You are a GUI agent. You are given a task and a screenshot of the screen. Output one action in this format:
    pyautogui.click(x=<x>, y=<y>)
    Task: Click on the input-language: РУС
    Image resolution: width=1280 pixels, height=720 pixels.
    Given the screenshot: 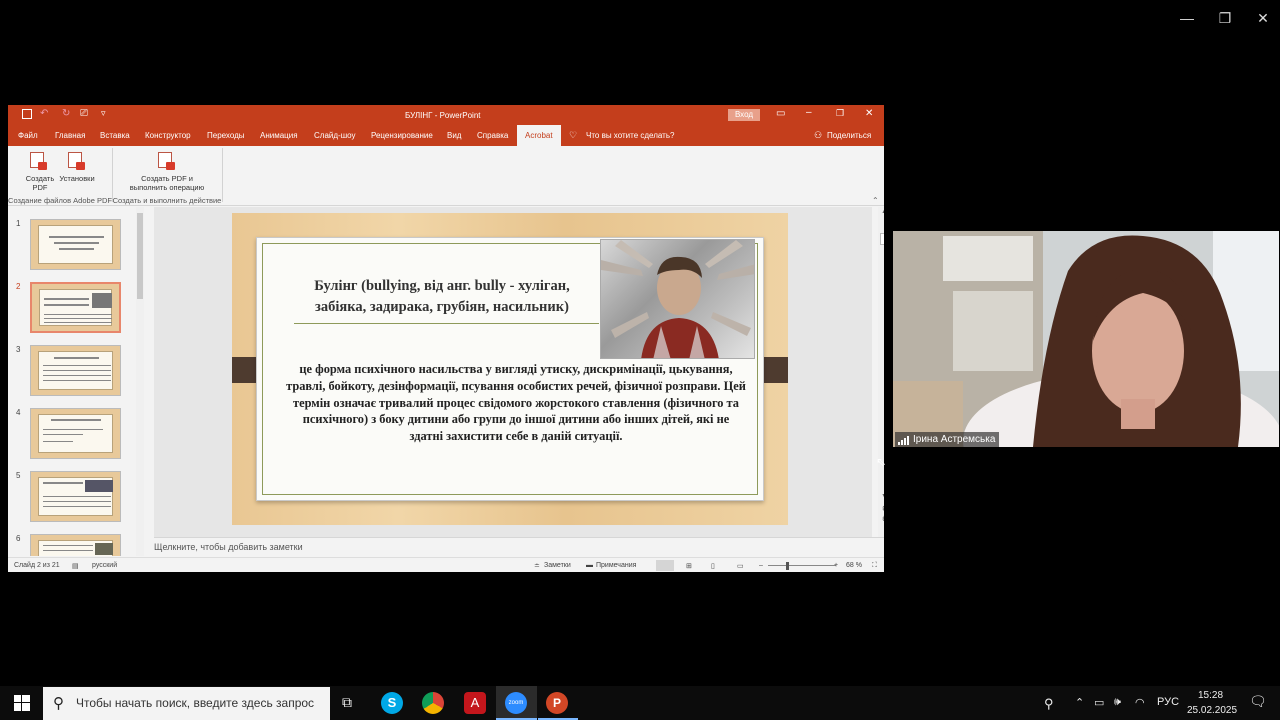 What is the action you would take?
    pyautogui.click(x=1168, y=702)
    